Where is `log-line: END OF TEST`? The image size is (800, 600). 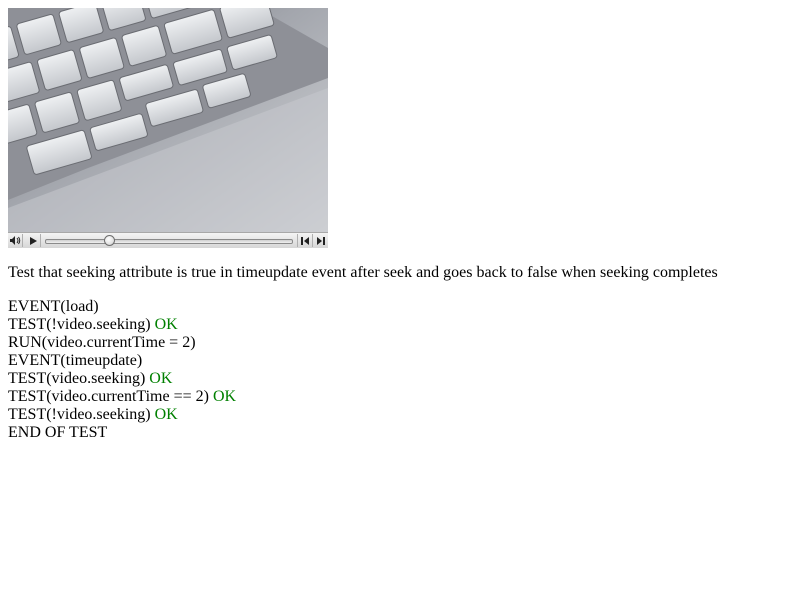 log-line: END OF TEST is located at coordinates (122, 433).